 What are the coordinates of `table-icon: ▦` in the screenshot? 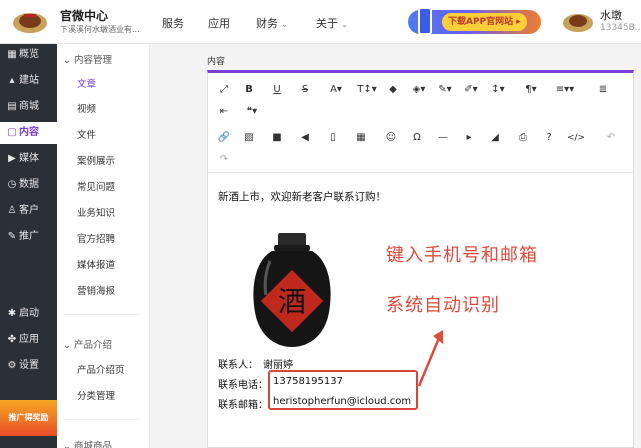 It's located at (361, 138).